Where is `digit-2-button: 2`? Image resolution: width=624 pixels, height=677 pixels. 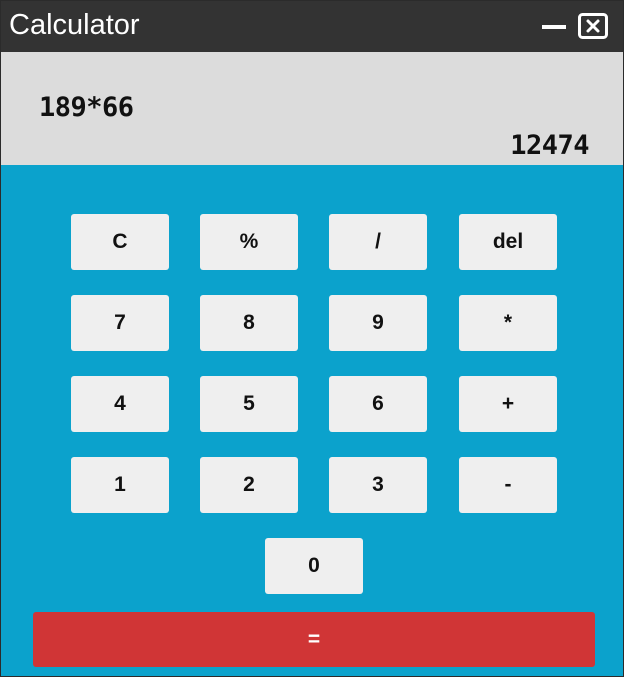 digit-2-button: 2 is located at coordinates (249, 485).